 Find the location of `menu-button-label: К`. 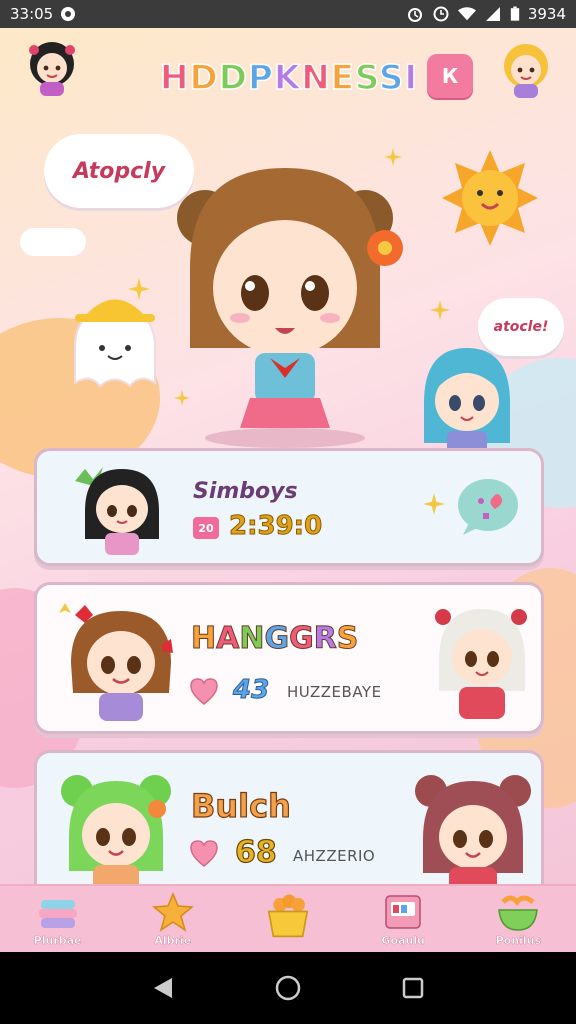

menu-button-label: К is located at coordinates (450, 76).